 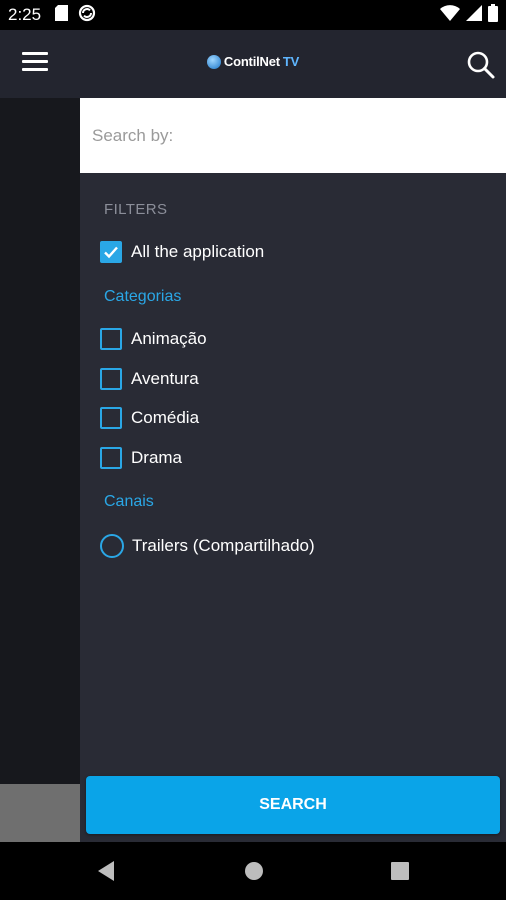 What do you see at coordinates (112, 546) in the screenshot?
I see `radio-icon` at bounding box center [112, 546].